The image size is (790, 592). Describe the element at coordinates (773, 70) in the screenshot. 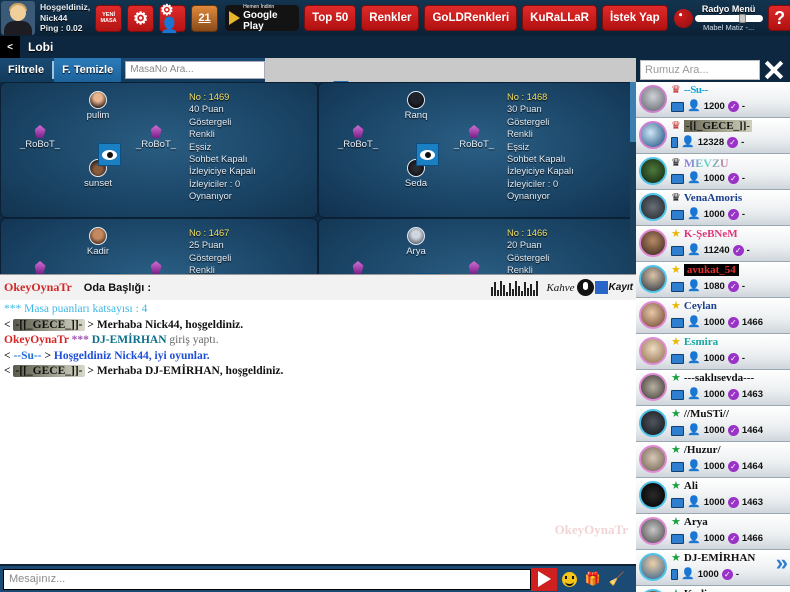

I see `close-icon` at that location.